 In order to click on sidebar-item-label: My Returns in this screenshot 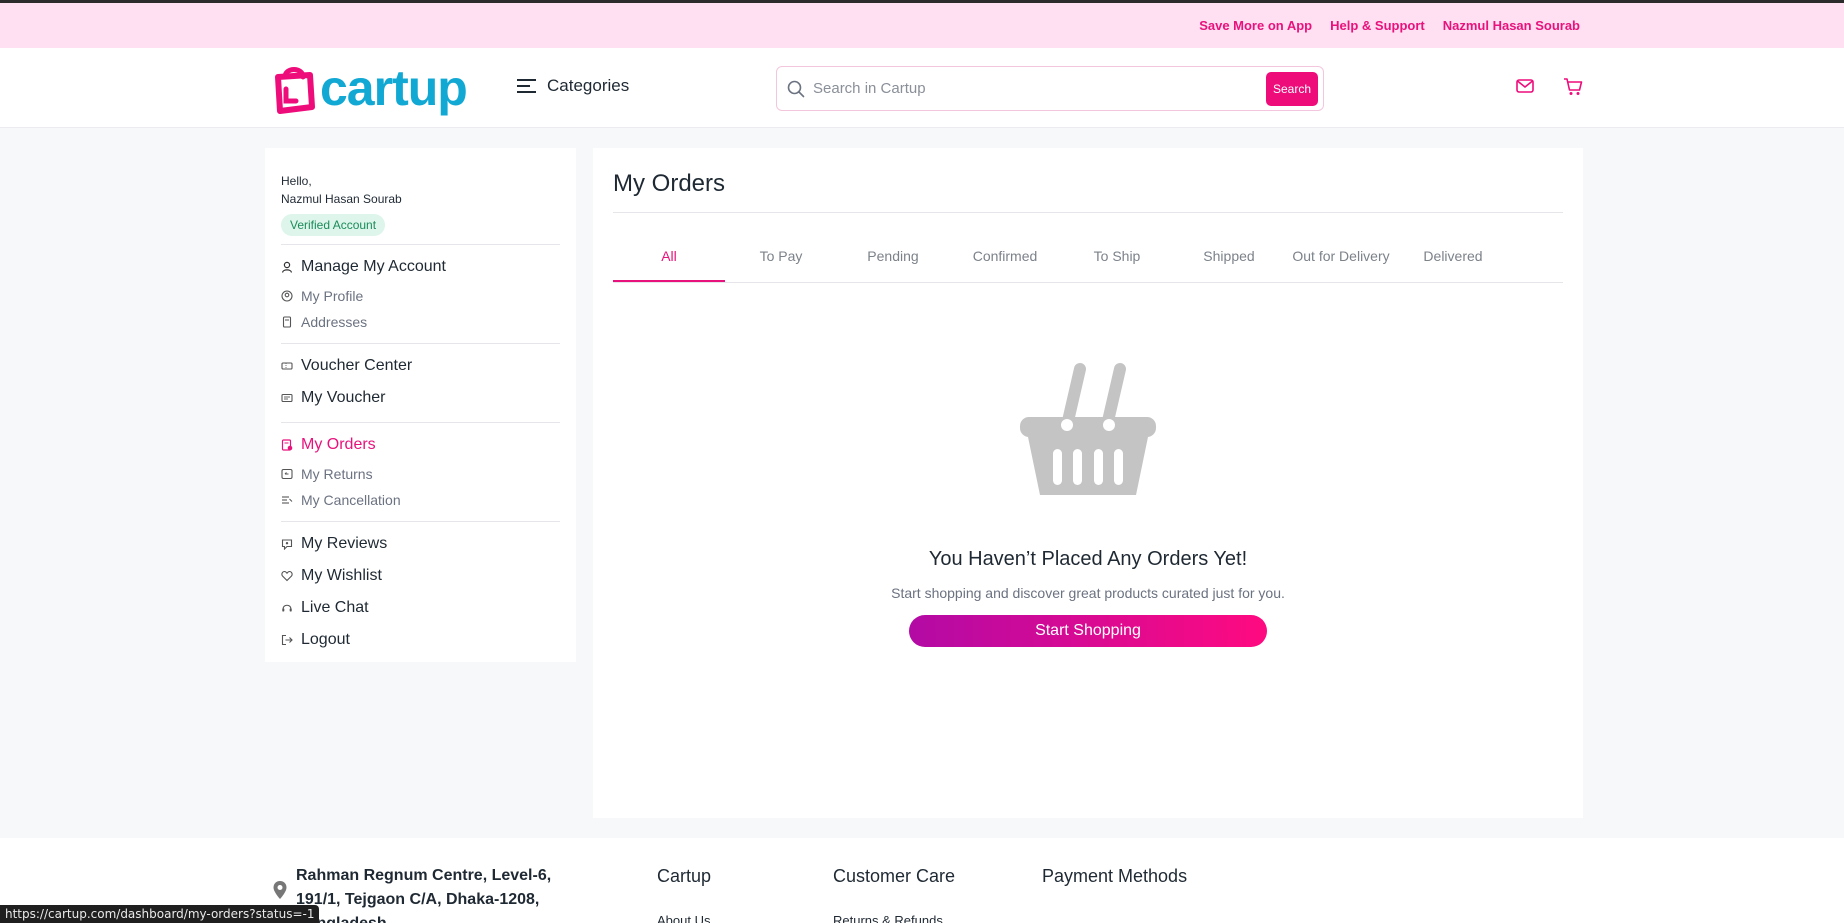, I will do `click(337, 474)`.